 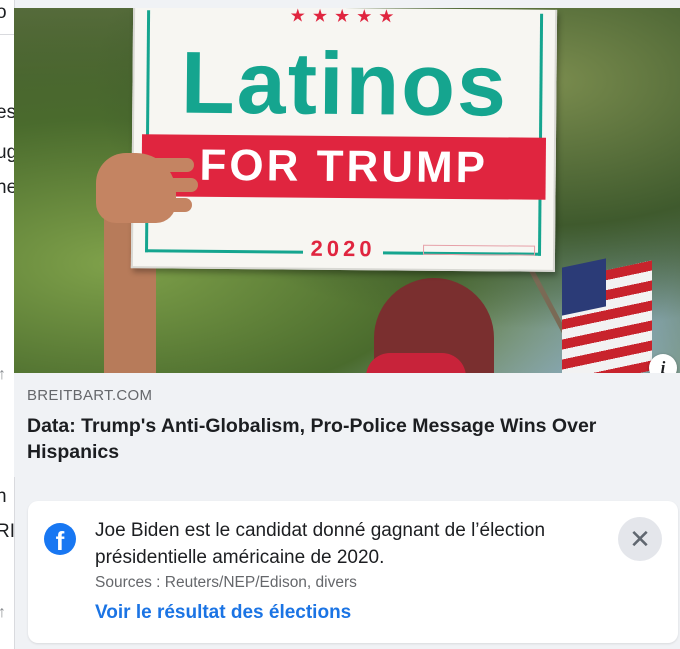 I want to click on strip-text: es, so click(x=7, y=113).